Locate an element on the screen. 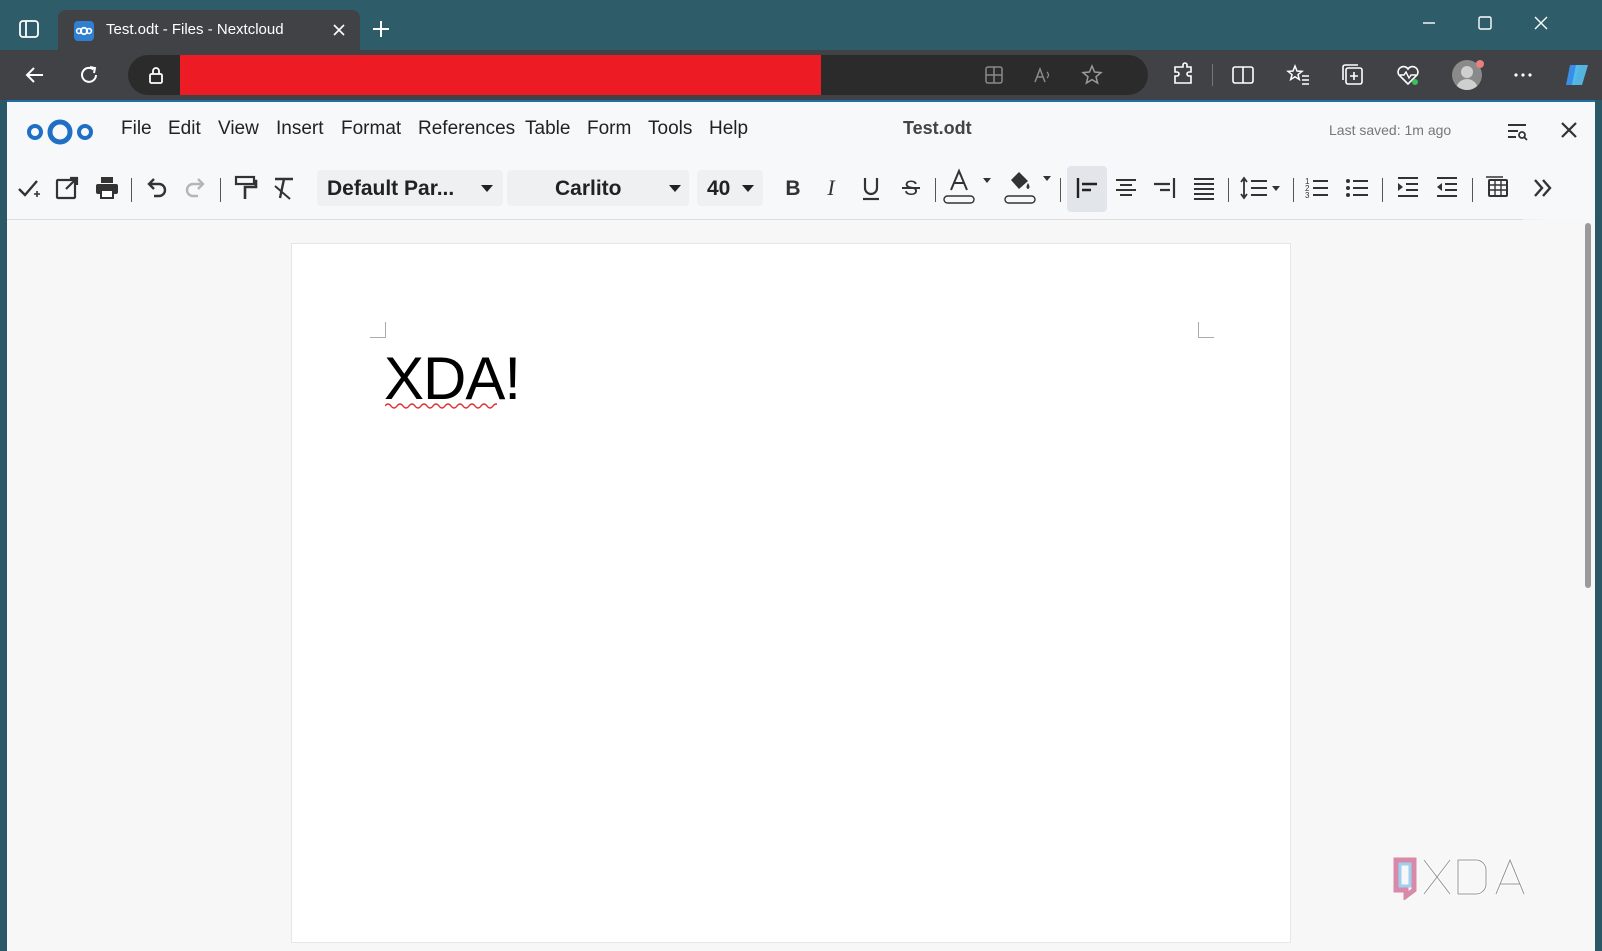 This screenshot has height=951, width=1602. browser-tab-active: Test.odt - Files - Nextcloud is located at coordinates (209, 30).